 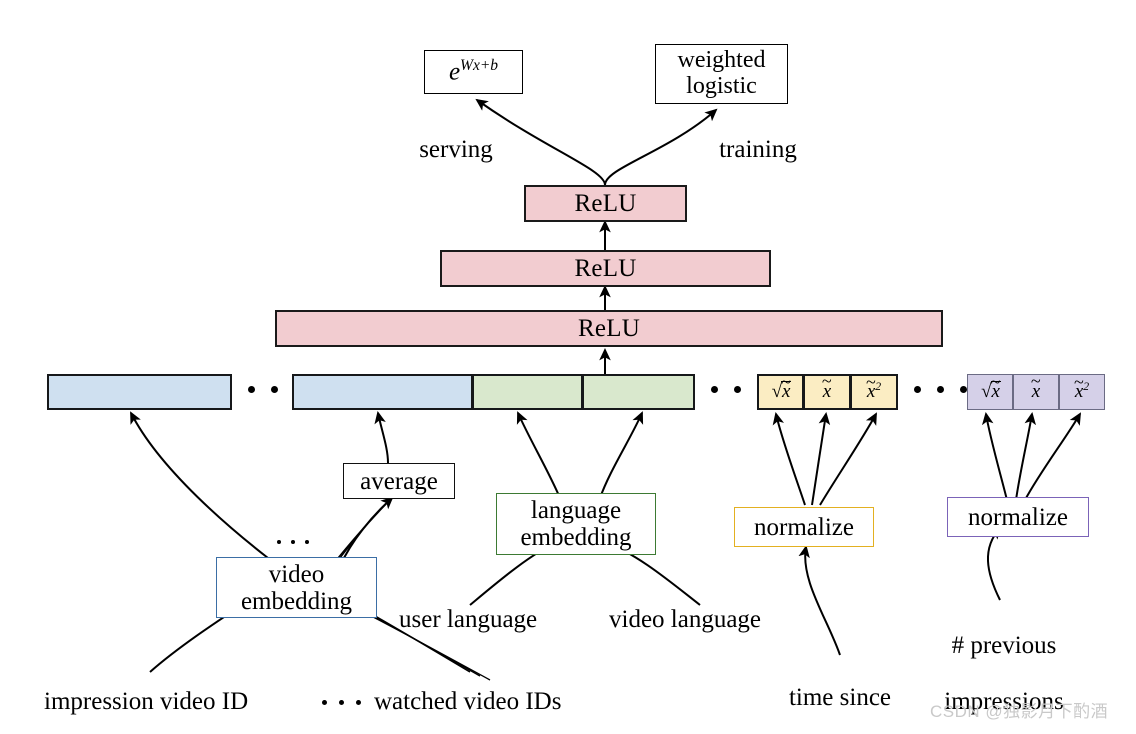 I want to click on normalize-impressions-box: normalize, so click(x=1018, y=517).